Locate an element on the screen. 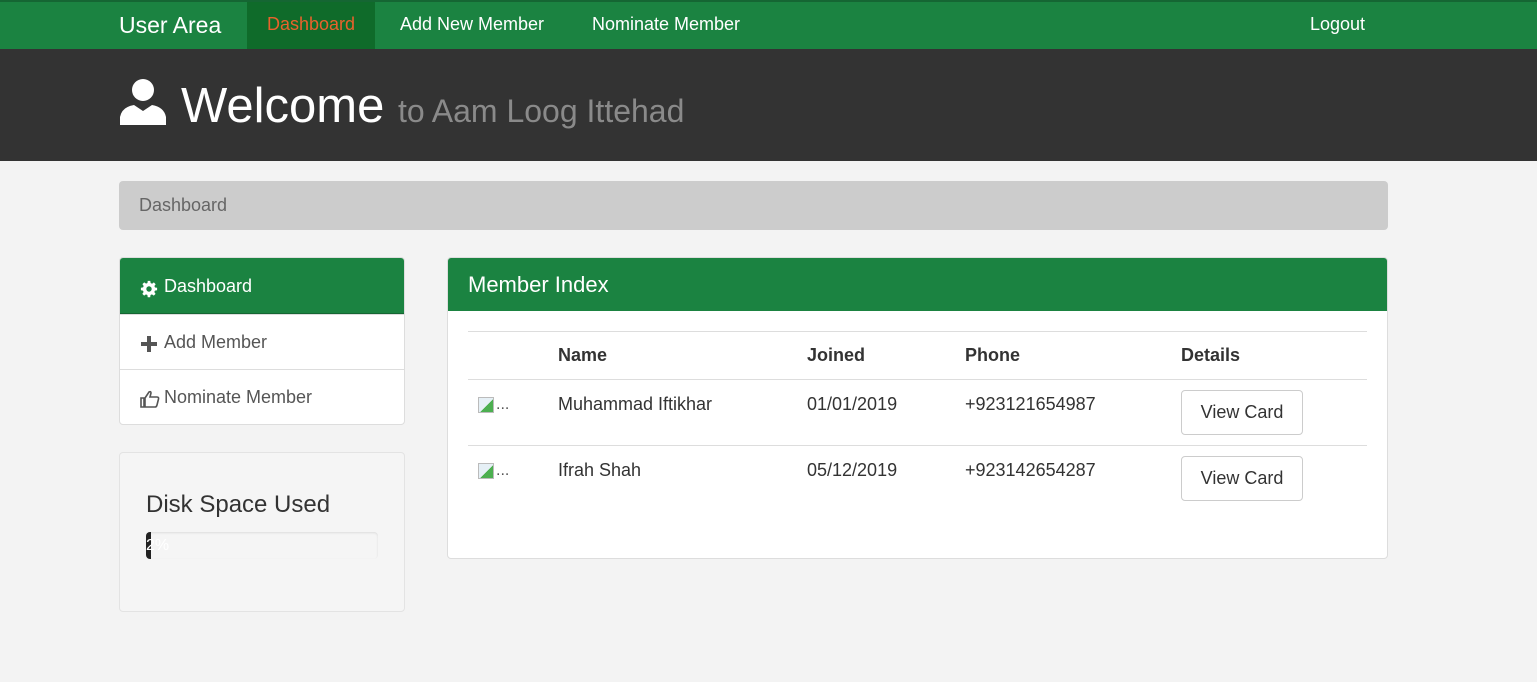 This screenshot has width=1537, height=682. disk-space-progress: 2% is located at coordinates (262, 545).